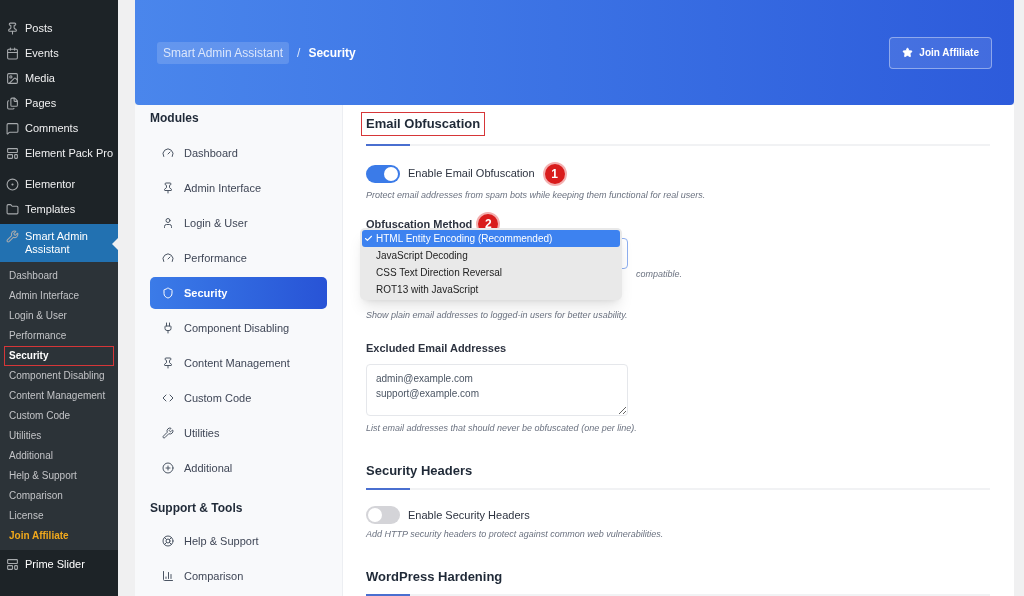  Describe the element at coordinates (59, 416) in the screenshot. I see `admin-submenu-item: Custom Code` at that location.